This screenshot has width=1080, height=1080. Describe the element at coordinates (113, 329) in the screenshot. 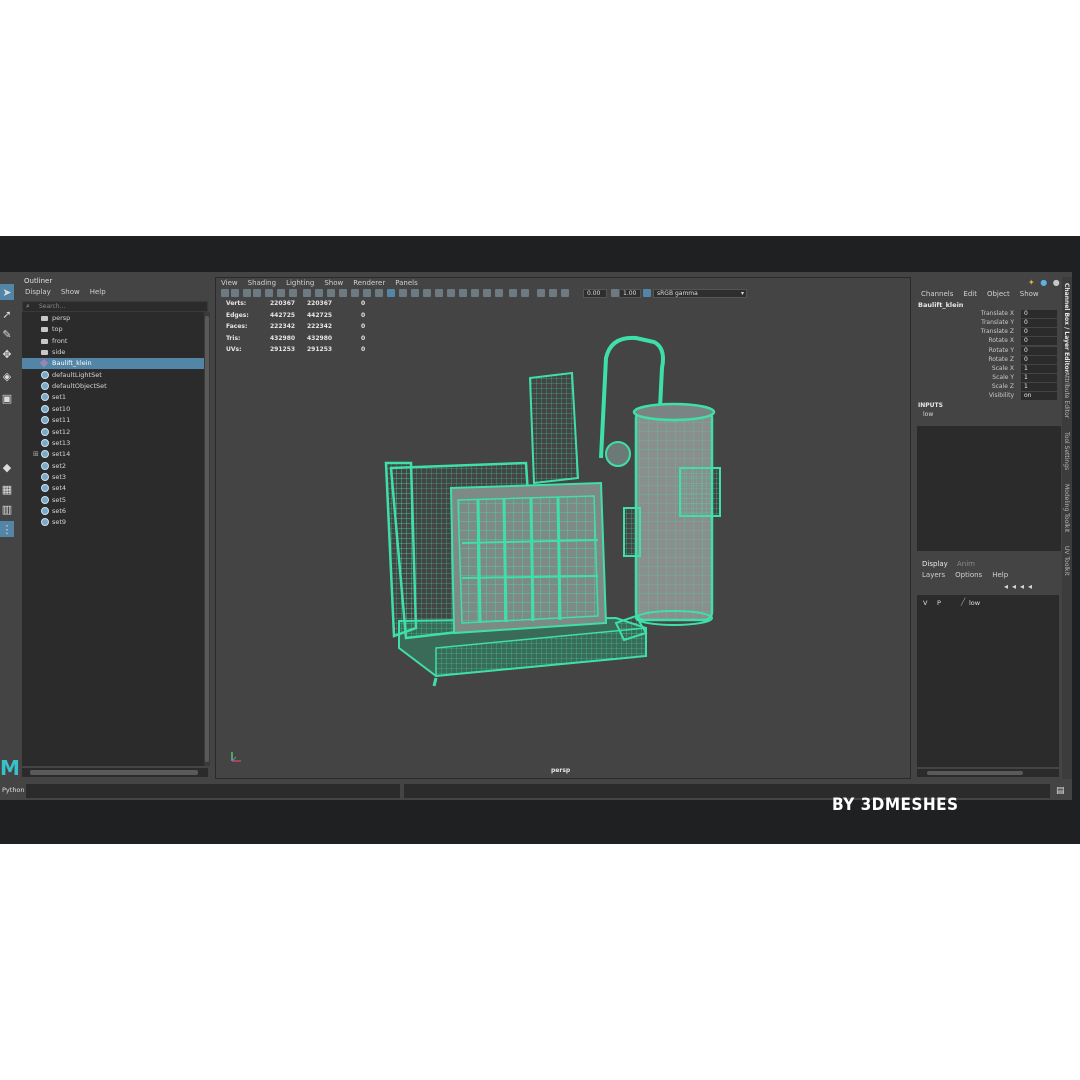

I see `outliner-item: top` at that location.